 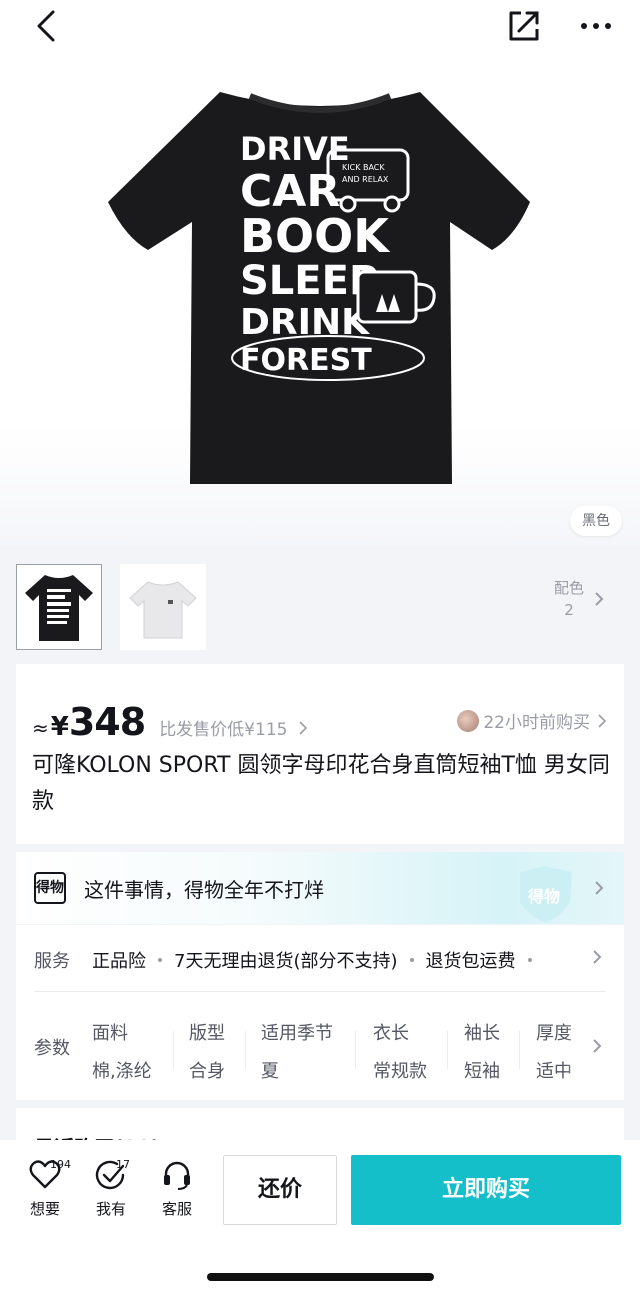 I want to click on van-text-1: KICK BACK, so click(x=363, y=167).